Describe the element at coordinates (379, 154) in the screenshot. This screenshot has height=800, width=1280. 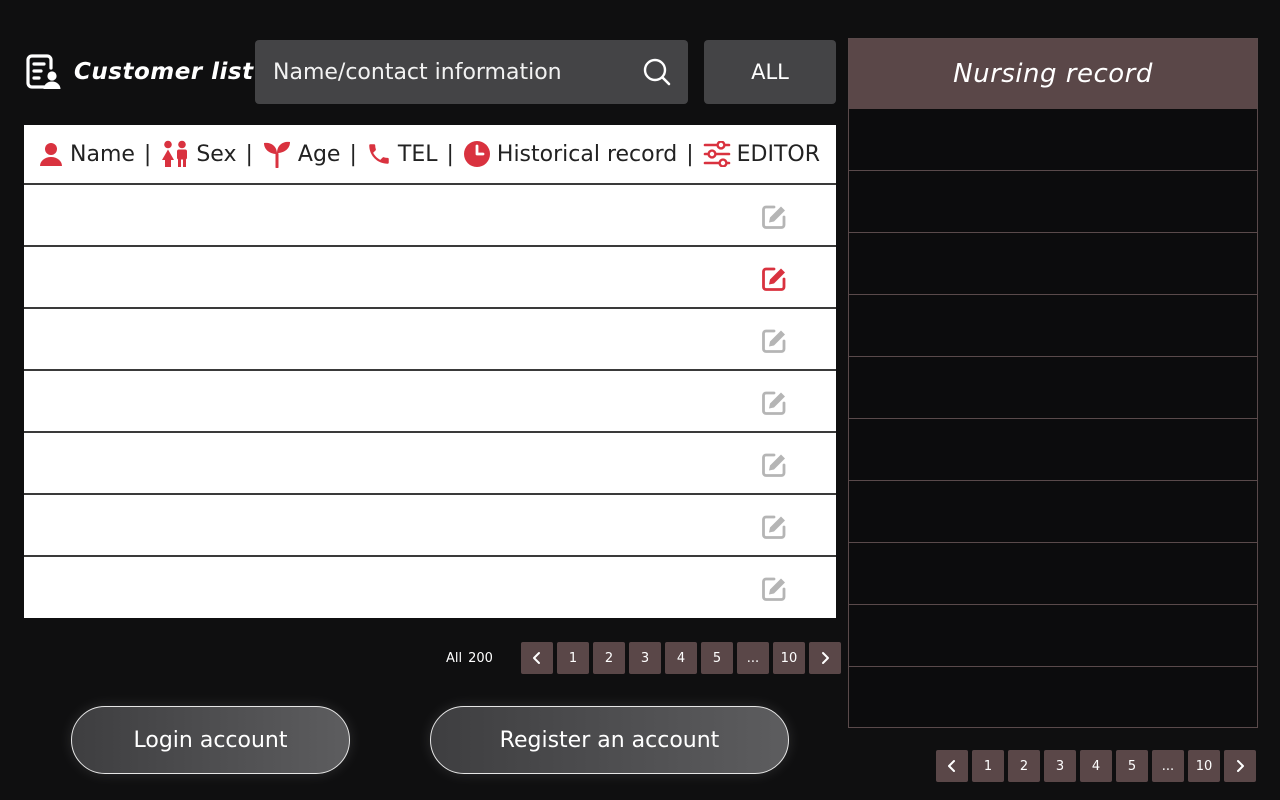
I see `phone-icon` at that location.